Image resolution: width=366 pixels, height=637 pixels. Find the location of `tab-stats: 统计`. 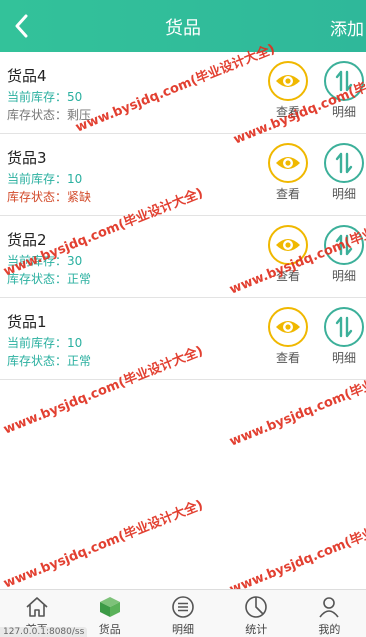

tab-stats: 统计 is located at coordinates (256, 613).